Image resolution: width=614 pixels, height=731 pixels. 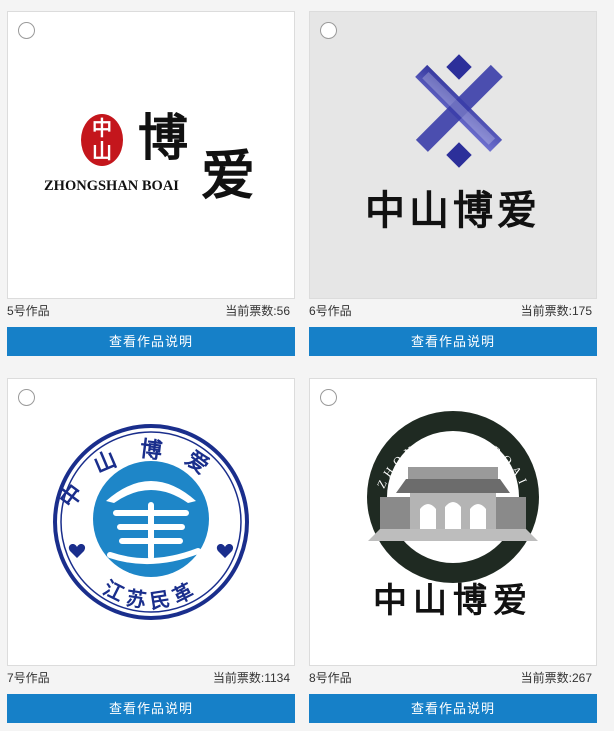 What do you see at coordinates (453, 310) in the screenshot?
I see `work-meta: 6号作品 当前票数:175` at bounding box center [453, 310].